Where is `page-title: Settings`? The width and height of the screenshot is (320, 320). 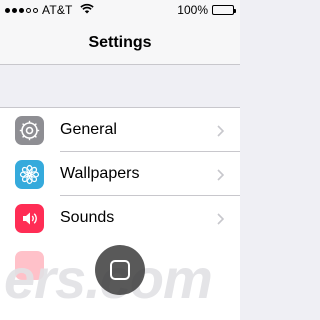
page-title: Settings is located at coordinates (120, 42).